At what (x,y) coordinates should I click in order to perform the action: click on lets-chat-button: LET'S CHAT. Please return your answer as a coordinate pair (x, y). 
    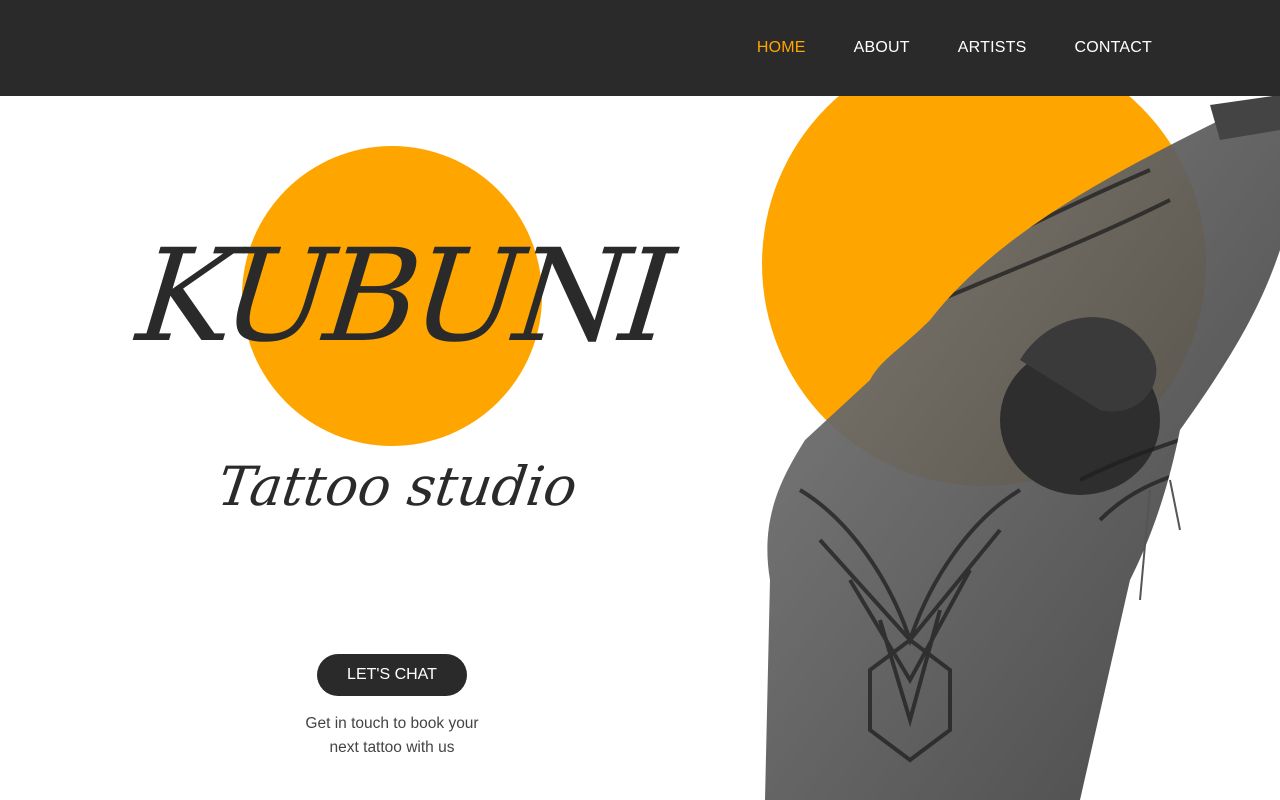
    Looking at the image, I should click on (392, 675).